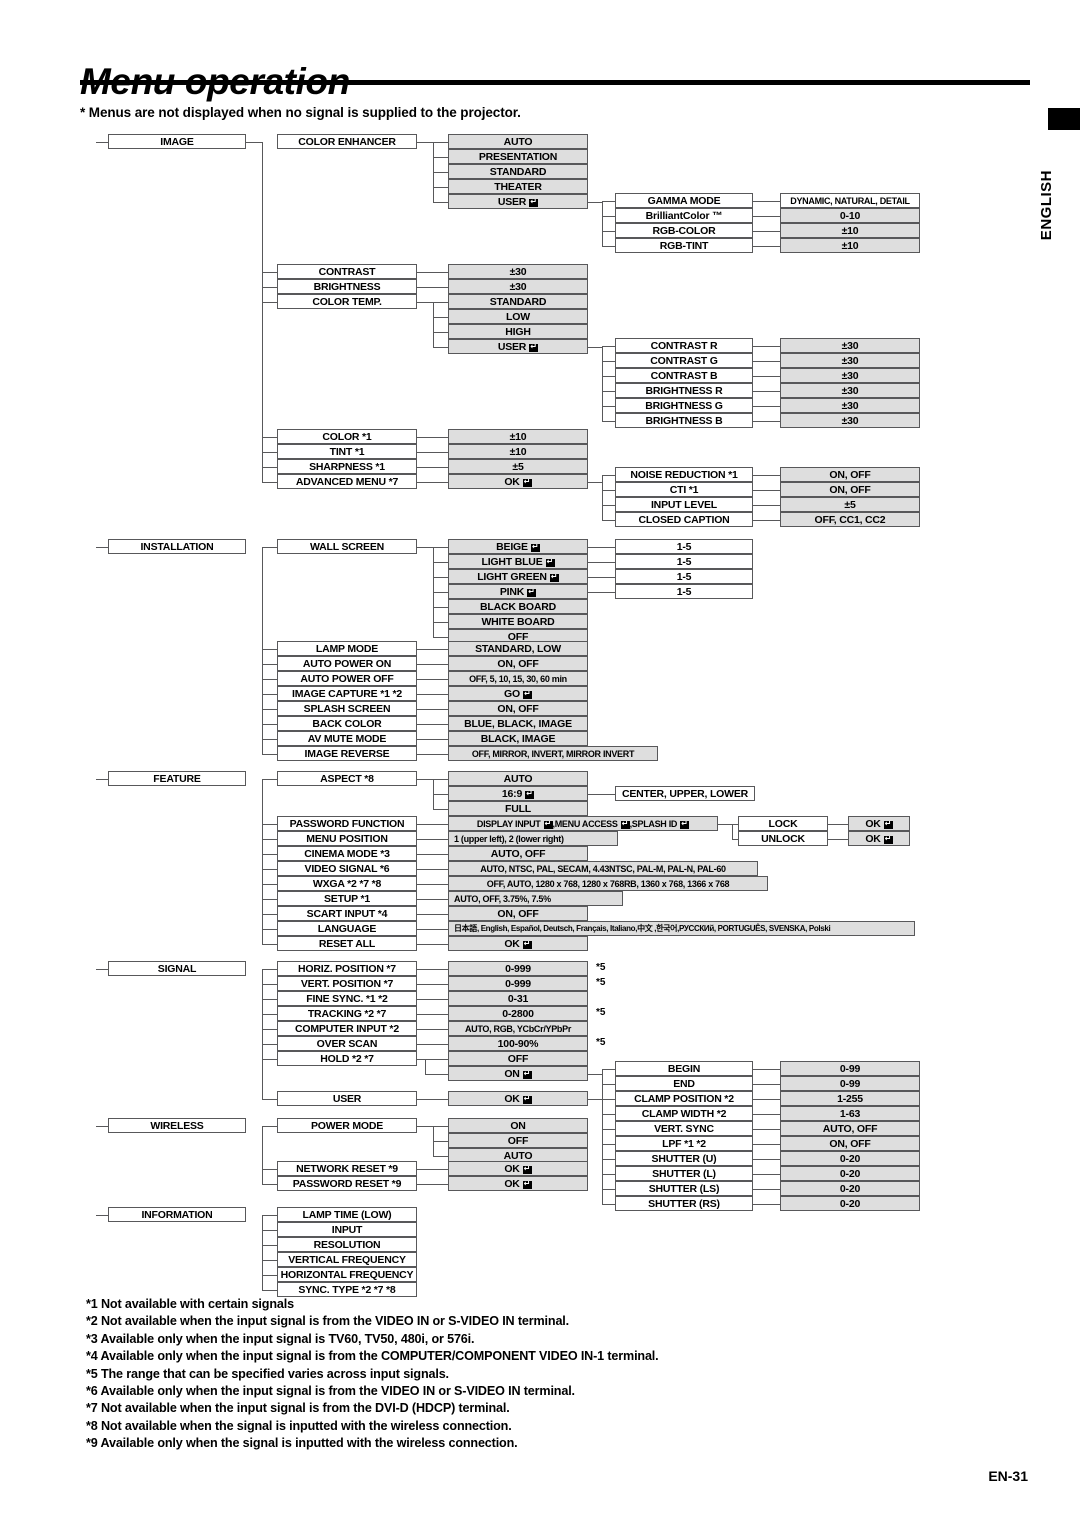 This screenshot has height=1526, width=1080. Describe the element at coordinates (512, 793) in the screenshot. I see `box-label: 16:9` at that location.